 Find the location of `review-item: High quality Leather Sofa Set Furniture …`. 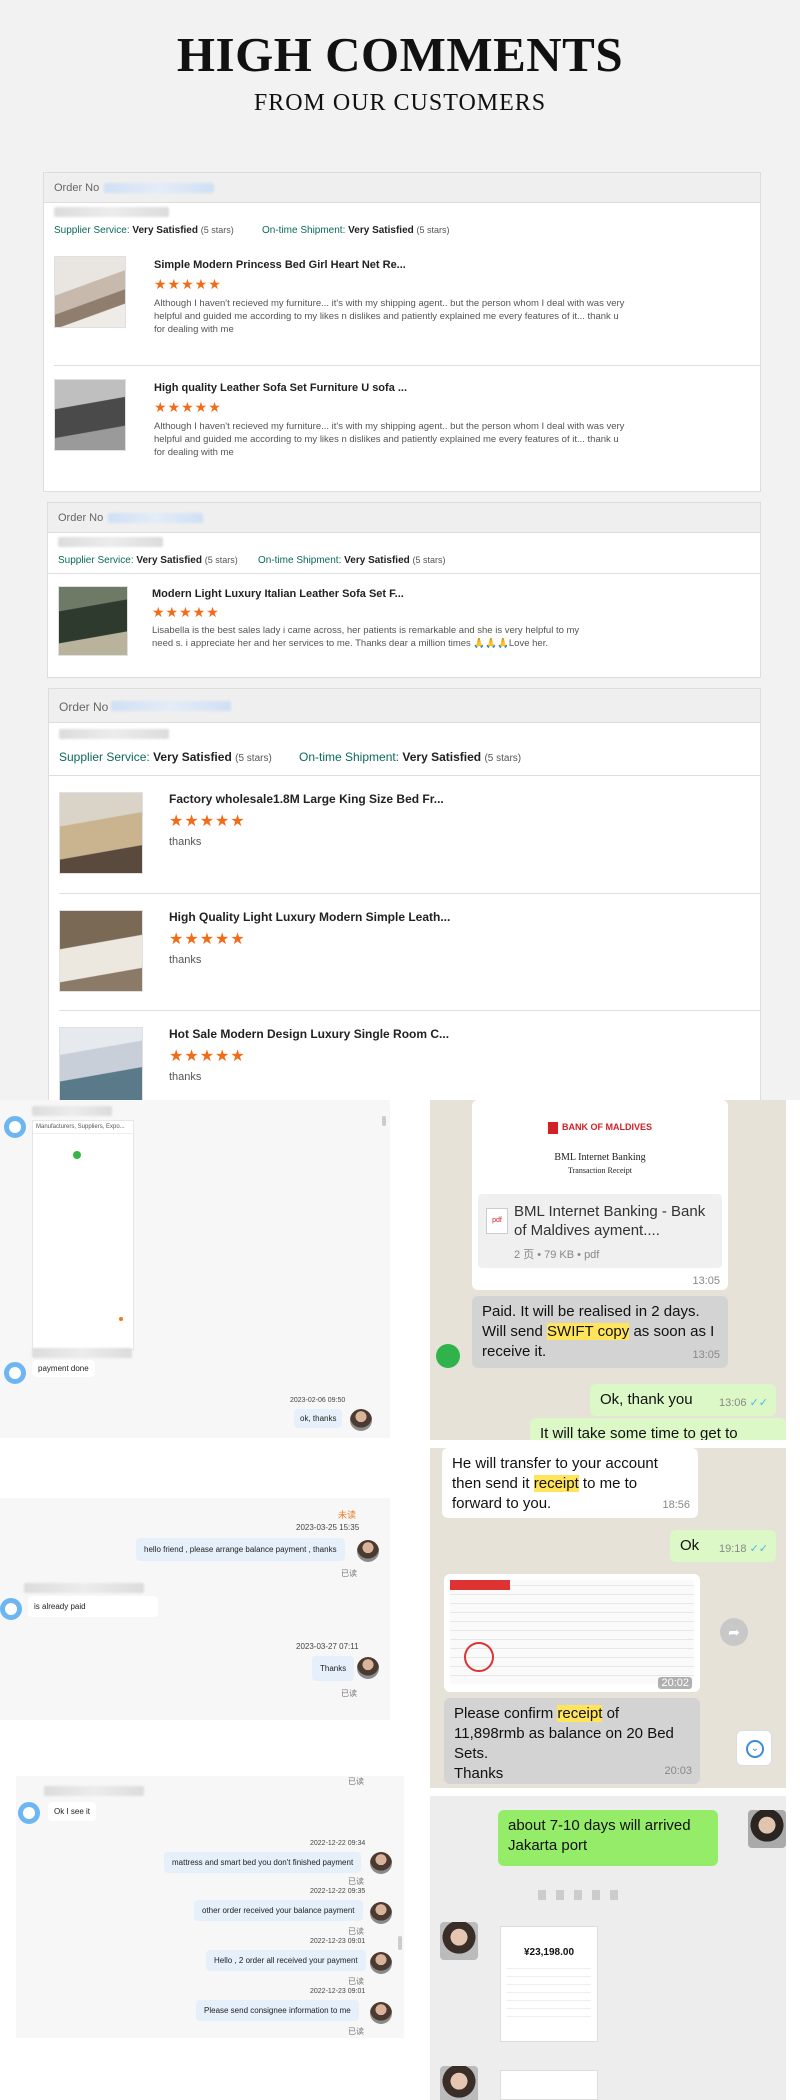

review-item: High quality Leather Sofa Set Furniture … is located at coordinates (407, 427).